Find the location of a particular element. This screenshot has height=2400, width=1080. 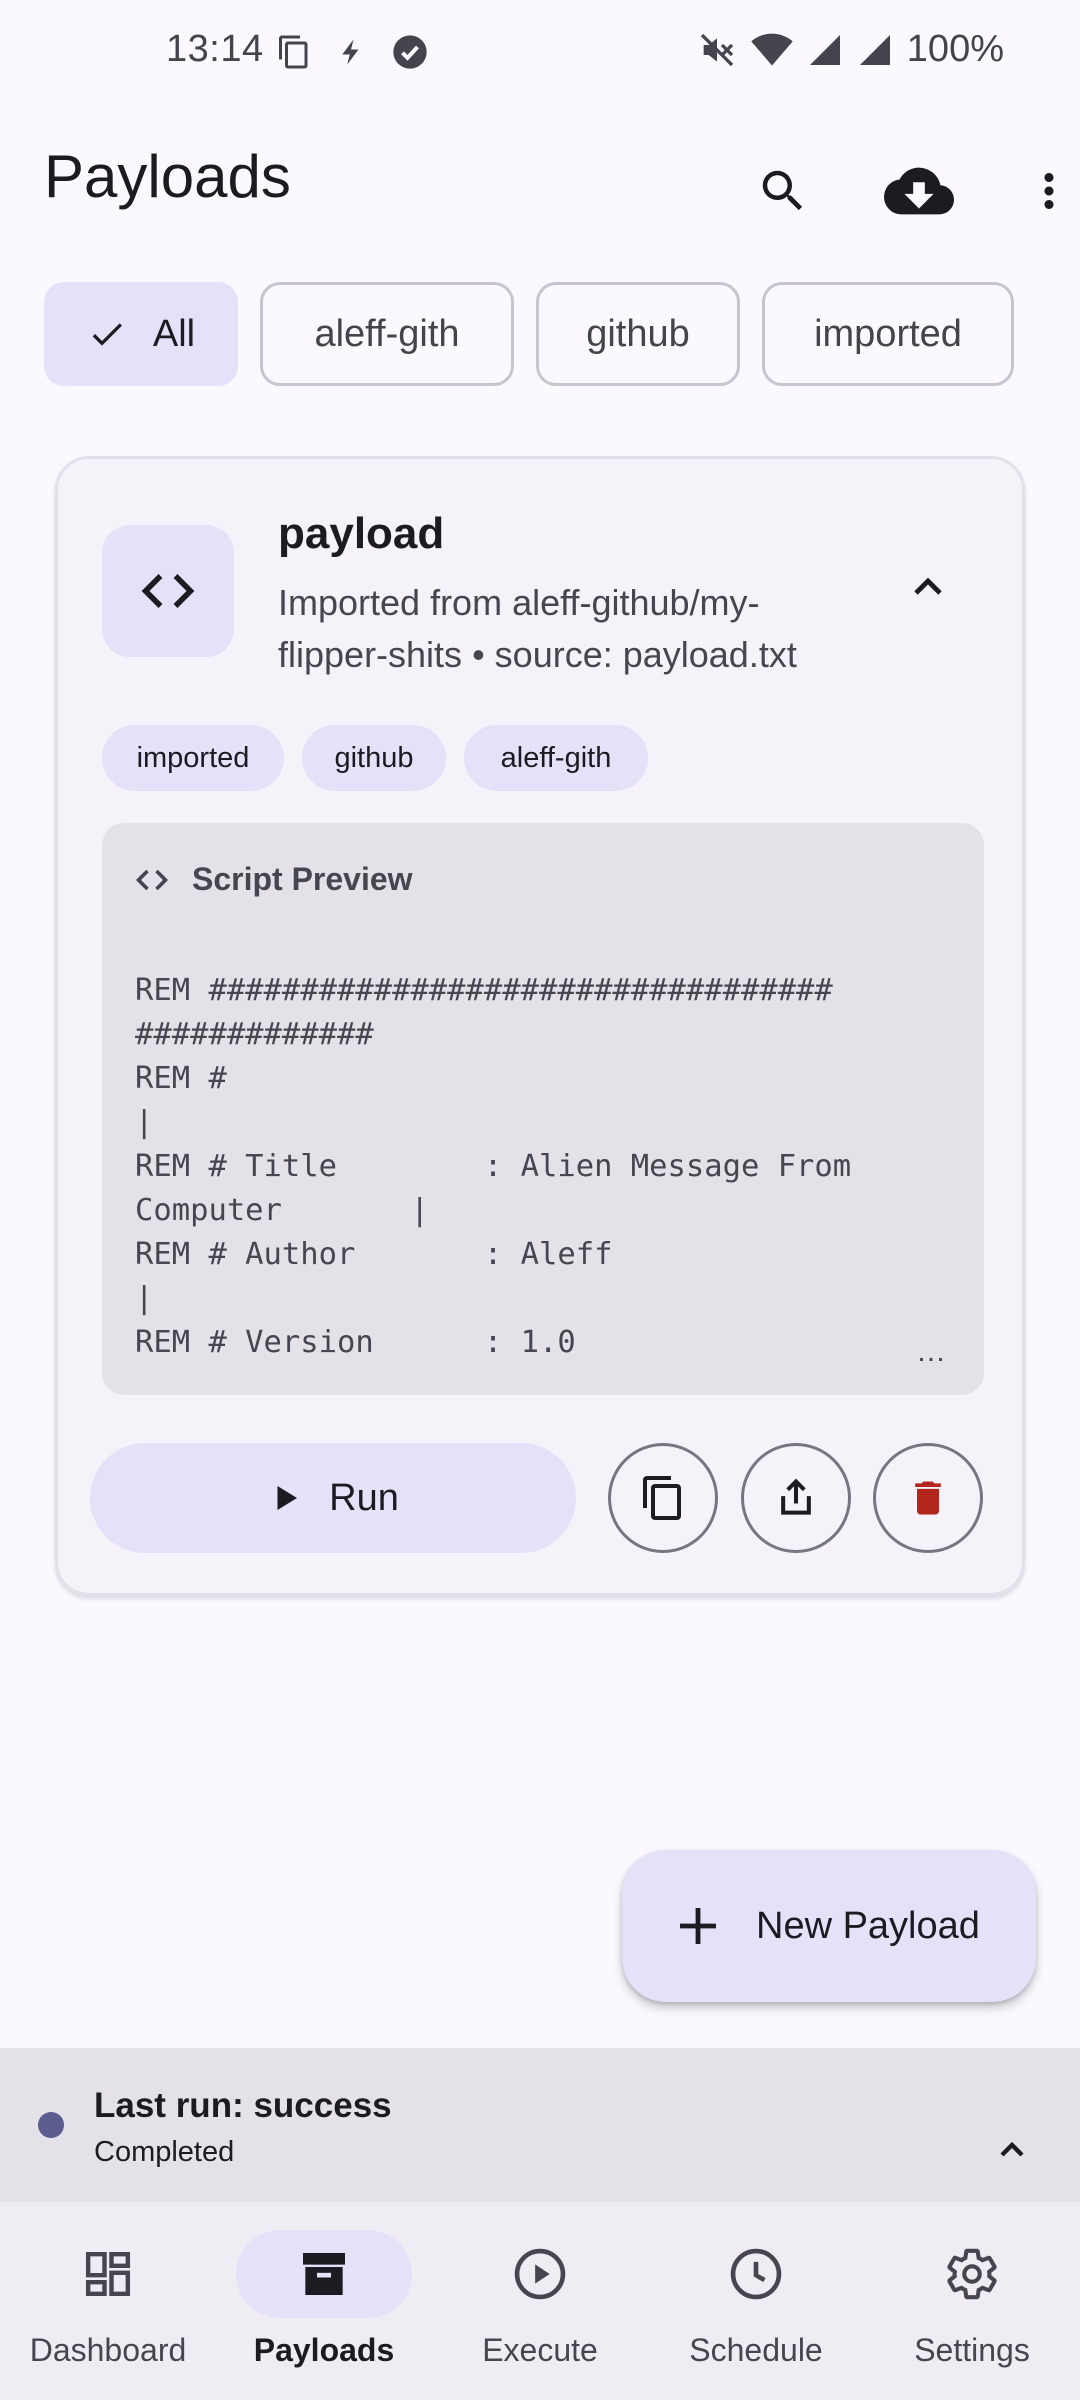

archive-icon is located at coordinates (324, 2274).